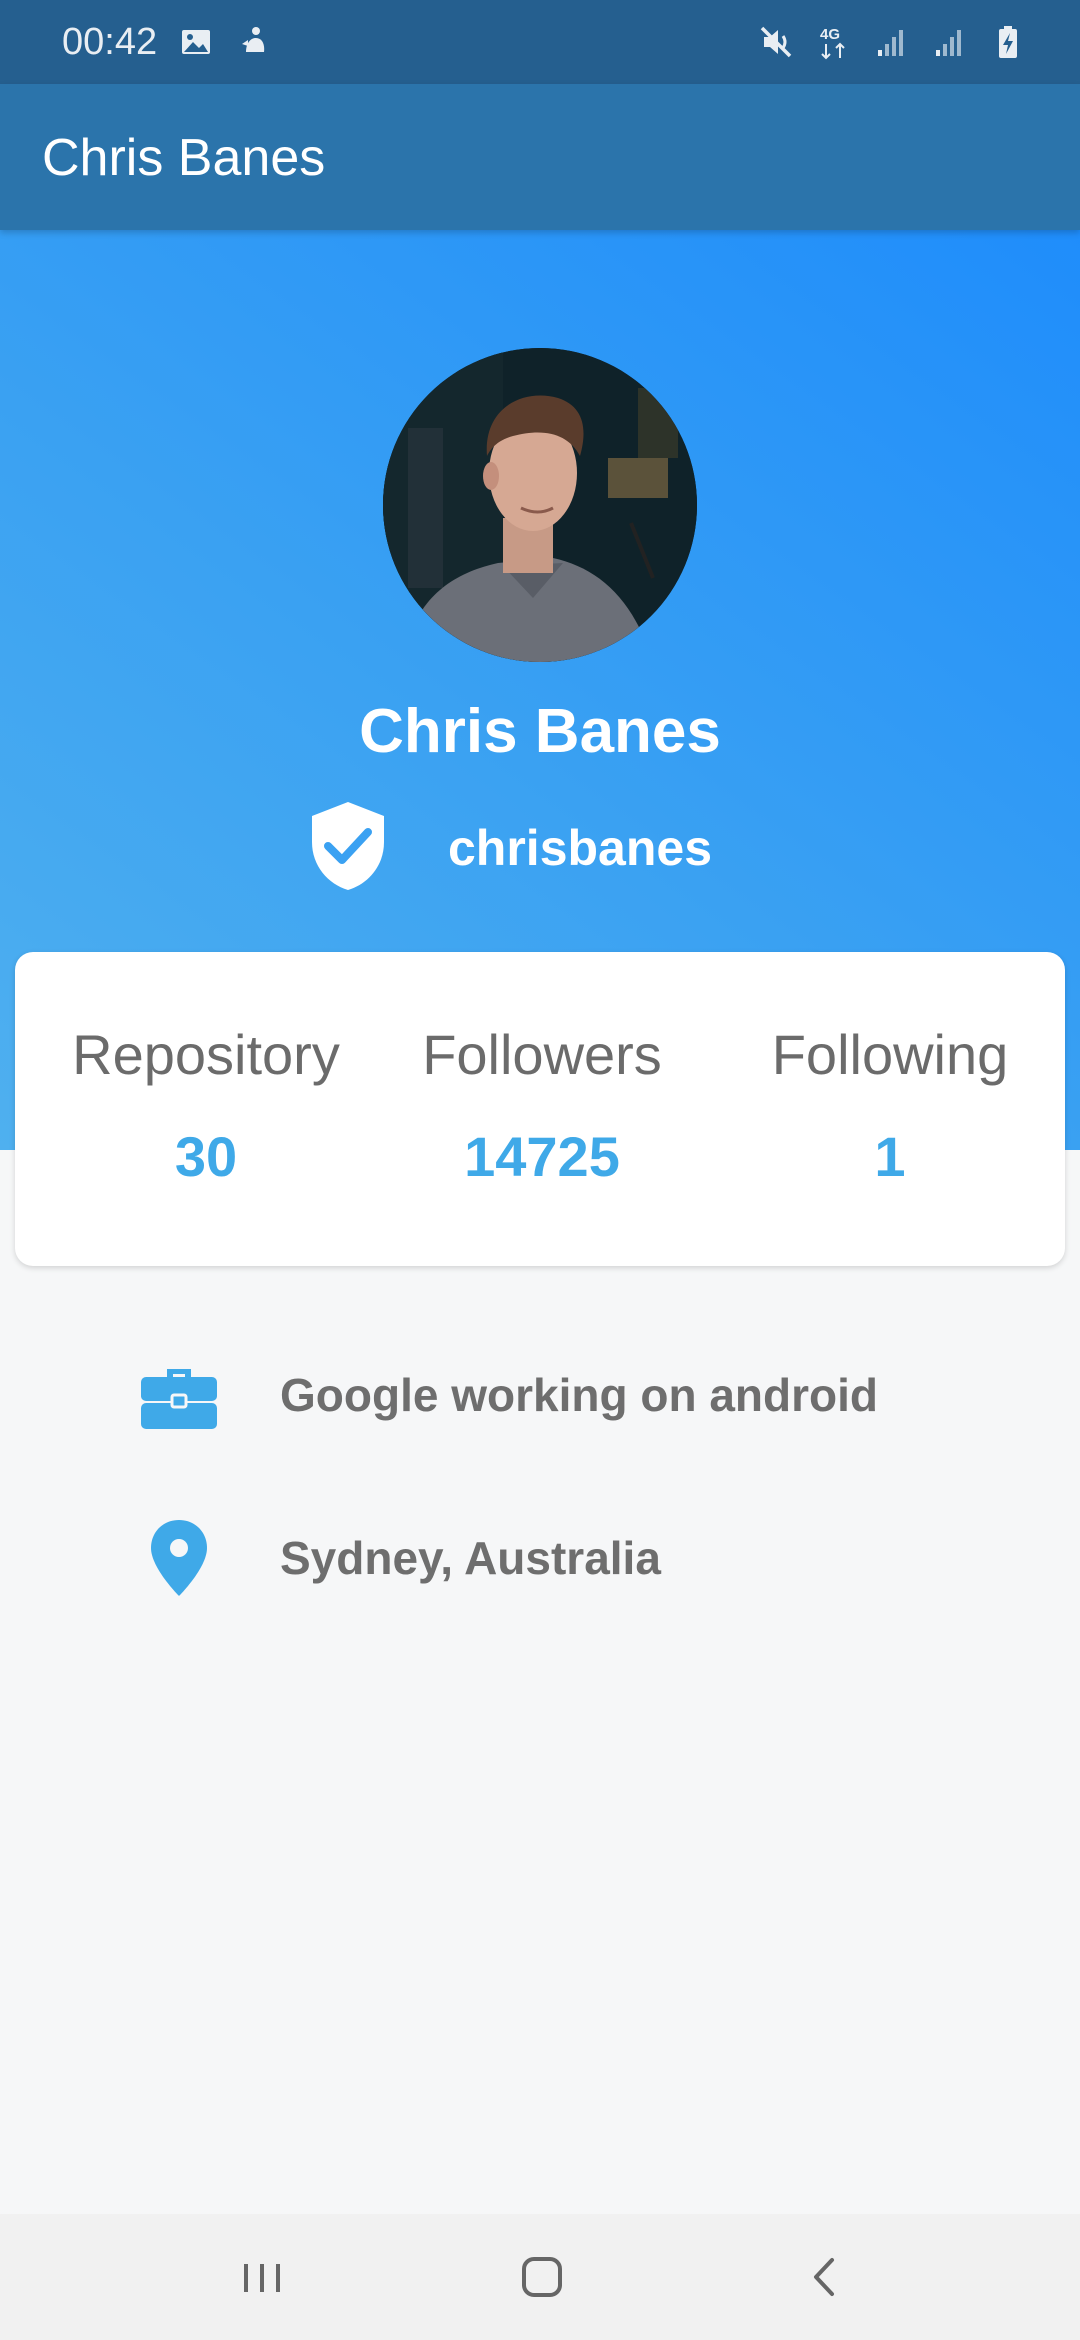  What do you see at coordinates (470, 1558) in the screenshot?
I see `location-text: Sydney, Australia` at bounding box center [470, 1558].